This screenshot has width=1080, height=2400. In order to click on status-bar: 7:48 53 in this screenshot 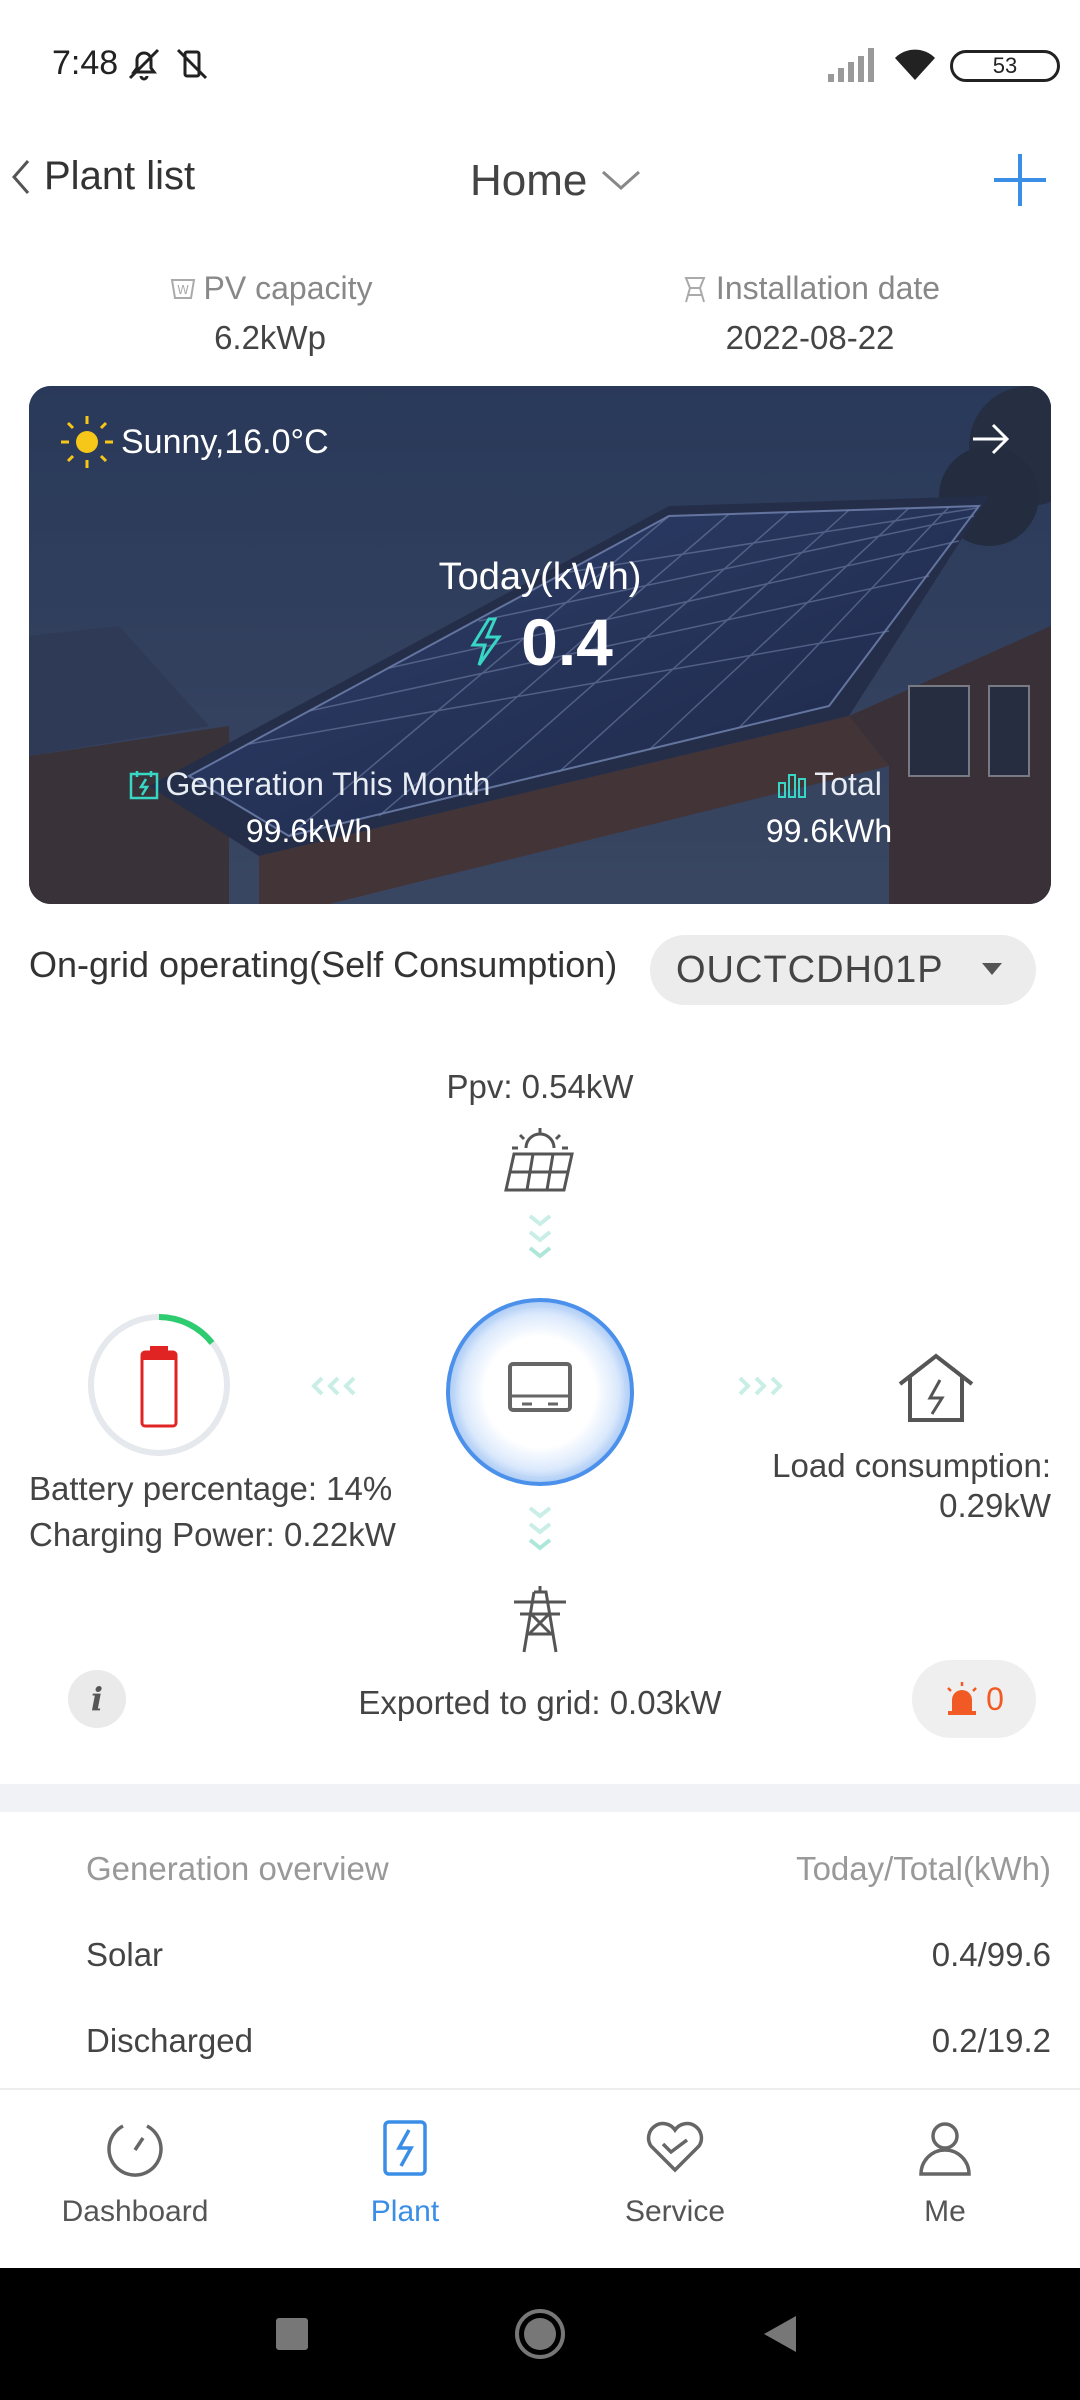, I will do `click(540, 65)`.